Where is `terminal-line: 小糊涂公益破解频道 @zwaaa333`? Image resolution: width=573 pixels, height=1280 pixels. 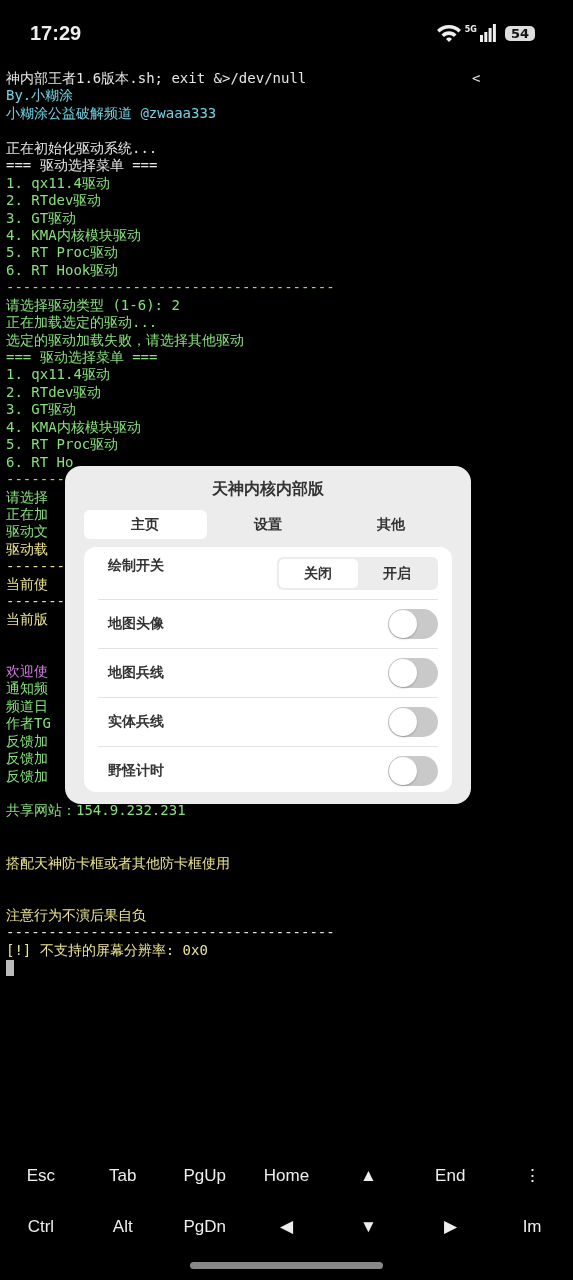
terminal-line: 小糊涂公益破解频道 @zwaaa333 is located at coordinates (111, 112).